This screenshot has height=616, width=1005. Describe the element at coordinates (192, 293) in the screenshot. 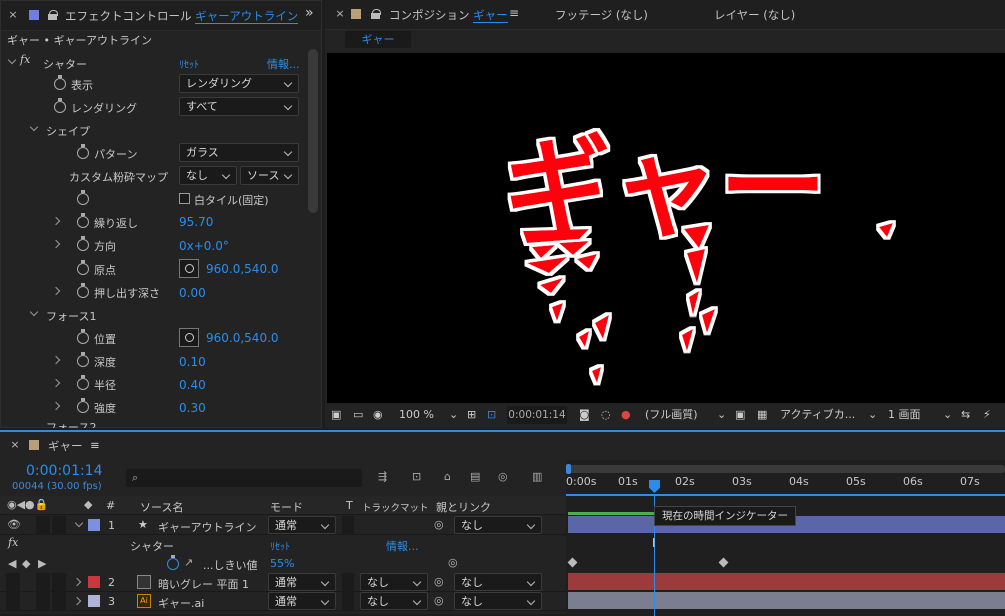

I see `extrude-value: 0.00` at that location.